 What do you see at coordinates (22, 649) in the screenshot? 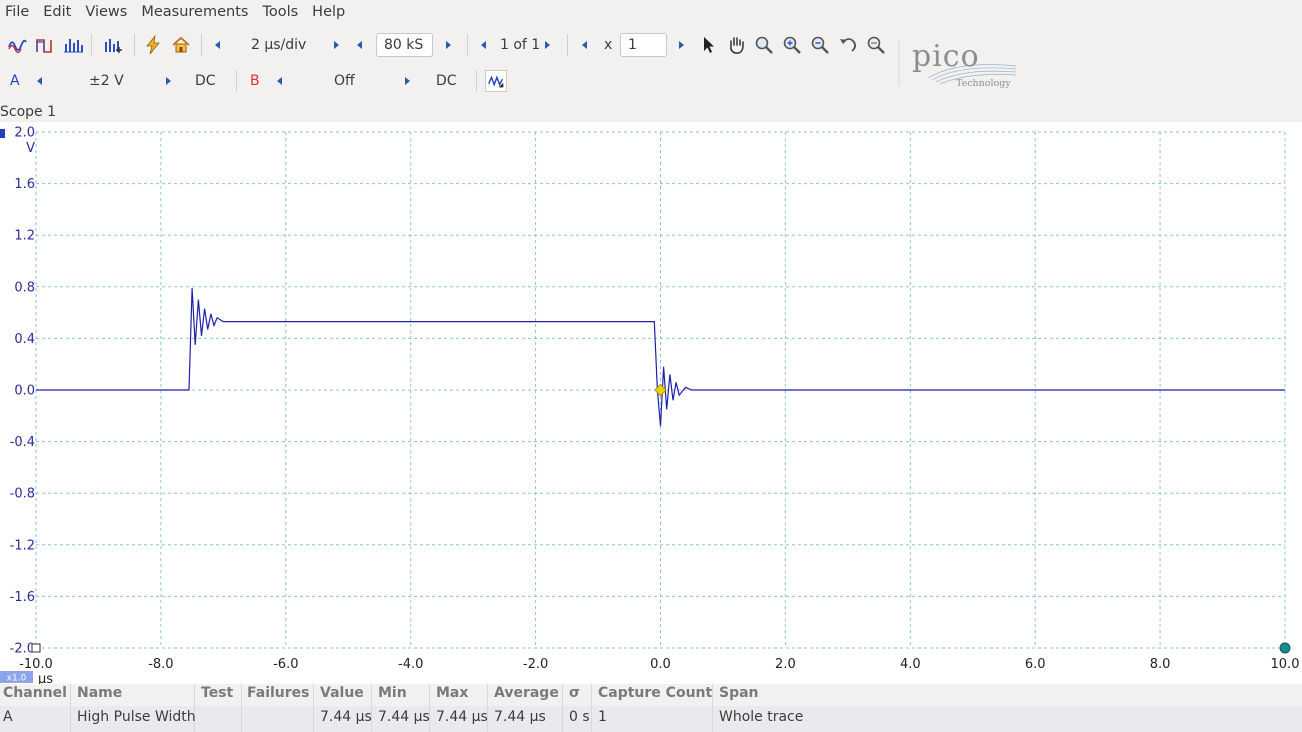
I see `y-tick-label: -2.0` at bounding box center [22, 649].